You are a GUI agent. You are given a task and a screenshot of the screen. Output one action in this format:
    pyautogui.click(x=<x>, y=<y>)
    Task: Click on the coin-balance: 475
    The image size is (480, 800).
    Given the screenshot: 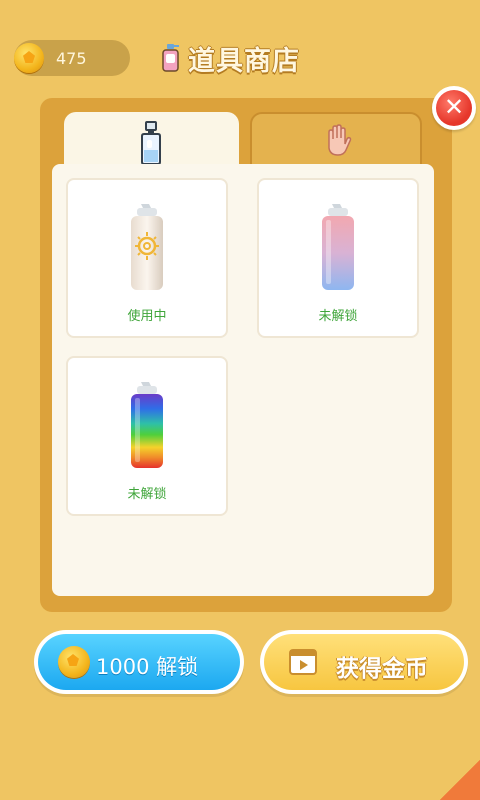 What is the action you would take?
    pyautogui.click(x=72, y=58)
    